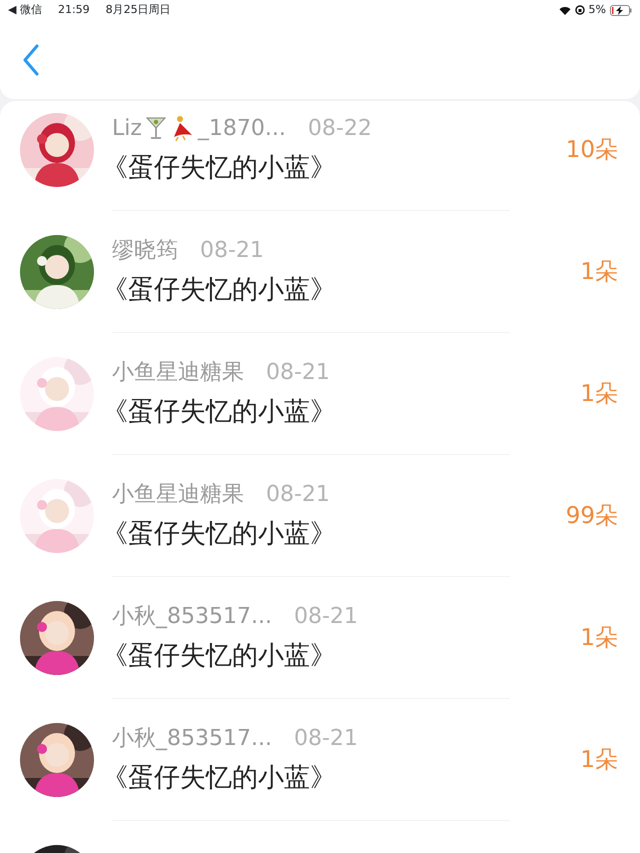 The image size is (640, 853). What do you see at coordinates (592, 516) in the screenshot?
I see `flower-count: 99朵` at bounding box center [592, 516].